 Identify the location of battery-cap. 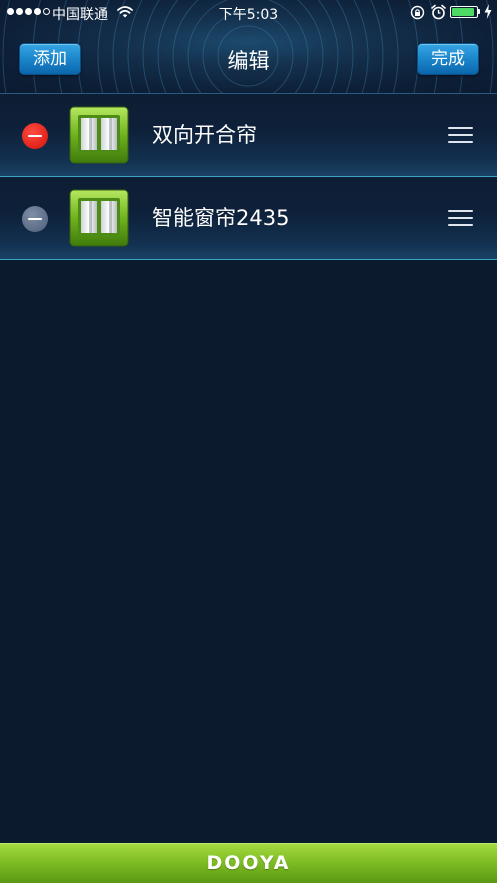
(479, 11).